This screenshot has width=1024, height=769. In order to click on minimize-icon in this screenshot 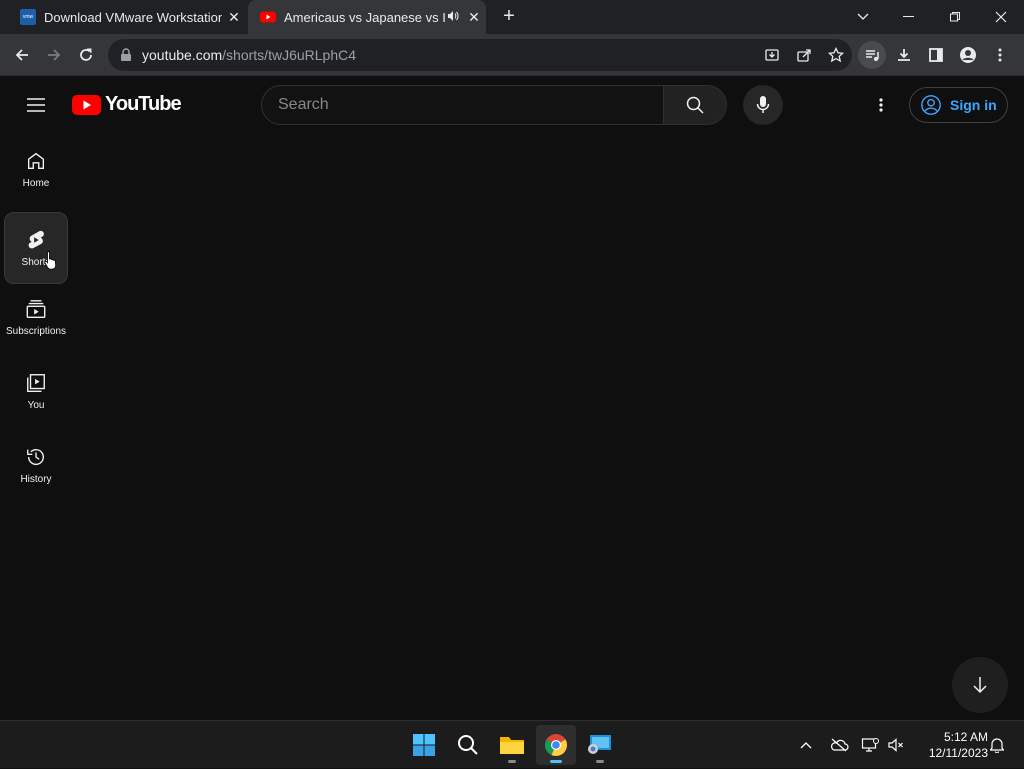, I will do `click(909, 17)`.